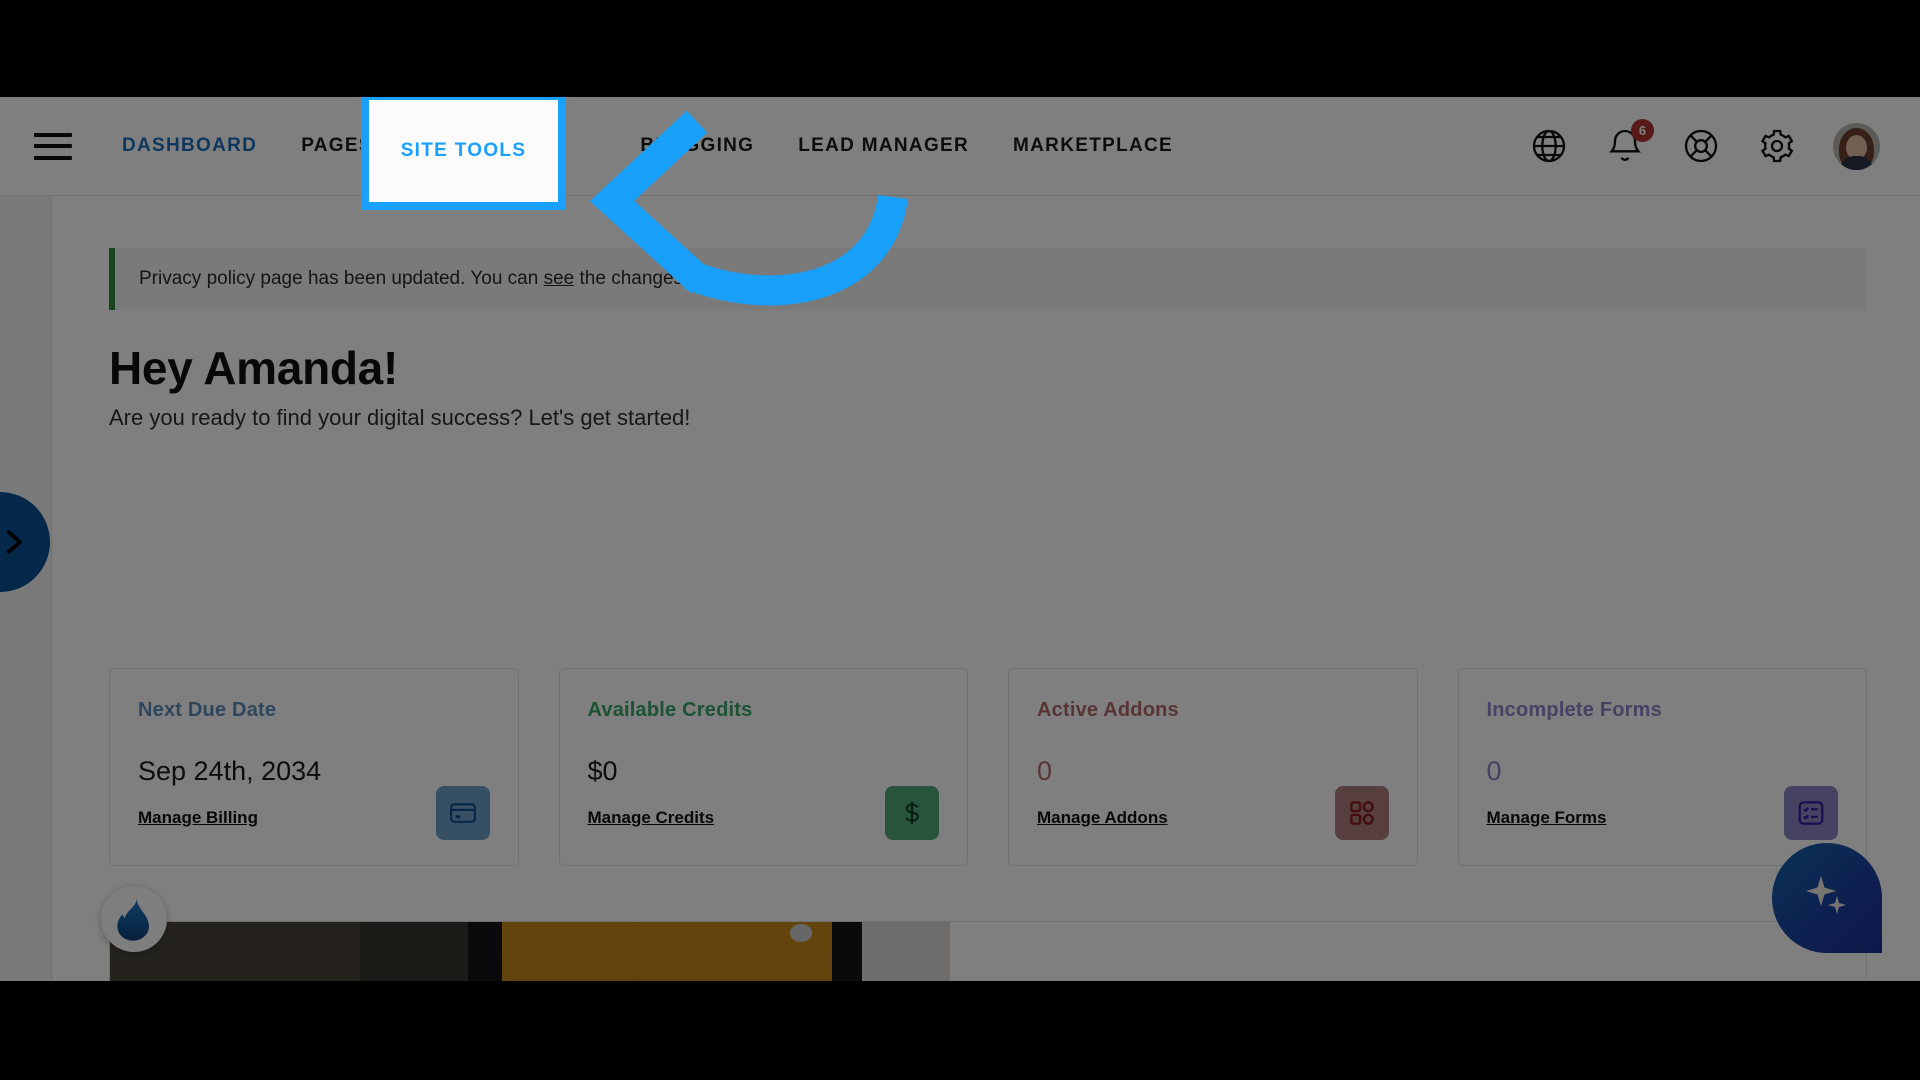  I want to click on manage-billing-link: Manage Billing, so click(198, 818).